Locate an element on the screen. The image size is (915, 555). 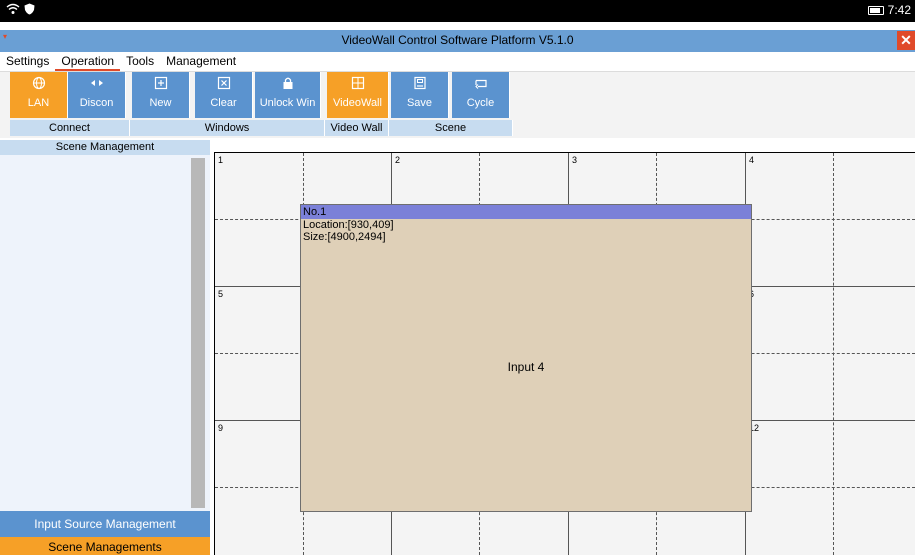
input-source-management-button: Input Source Management is located at coordinates (105, 524).